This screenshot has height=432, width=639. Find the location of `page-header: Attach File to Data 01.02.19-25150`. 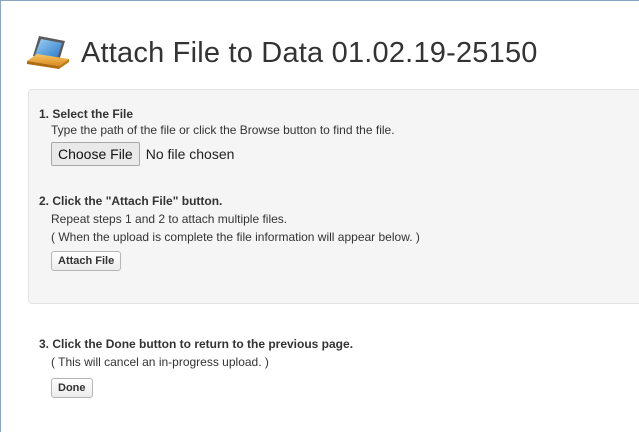

page-header: Attach File to Data 01.02.19-25150 is located at coordinates (281, 53).